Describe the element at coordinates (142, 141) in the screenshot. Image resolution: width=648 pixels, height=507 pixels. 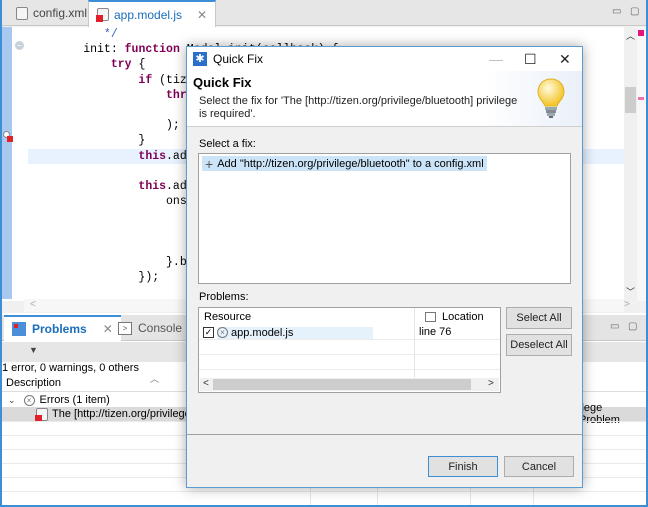
I see `code-token: }` at that location.